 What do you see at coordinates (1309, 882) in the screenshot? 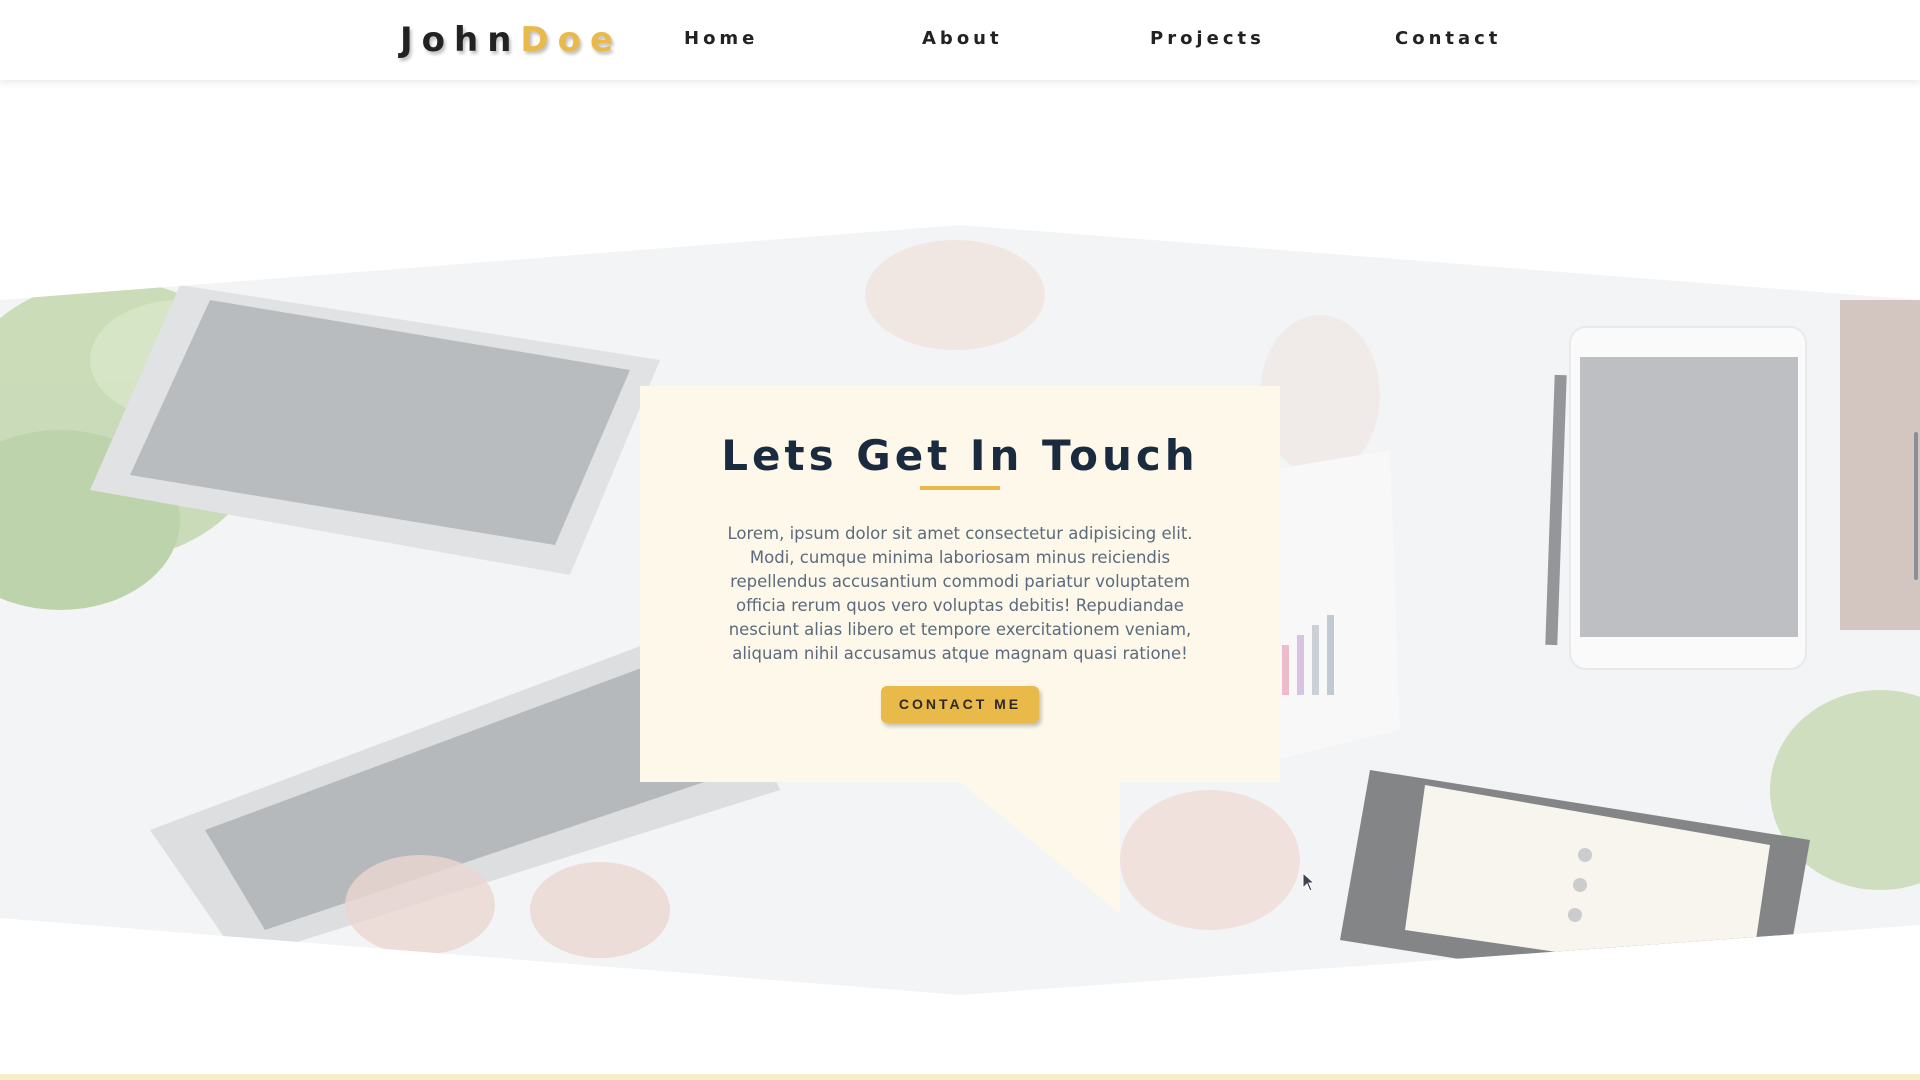
I see `mouse-pointer-icon` at bounding box center [1309, 882].